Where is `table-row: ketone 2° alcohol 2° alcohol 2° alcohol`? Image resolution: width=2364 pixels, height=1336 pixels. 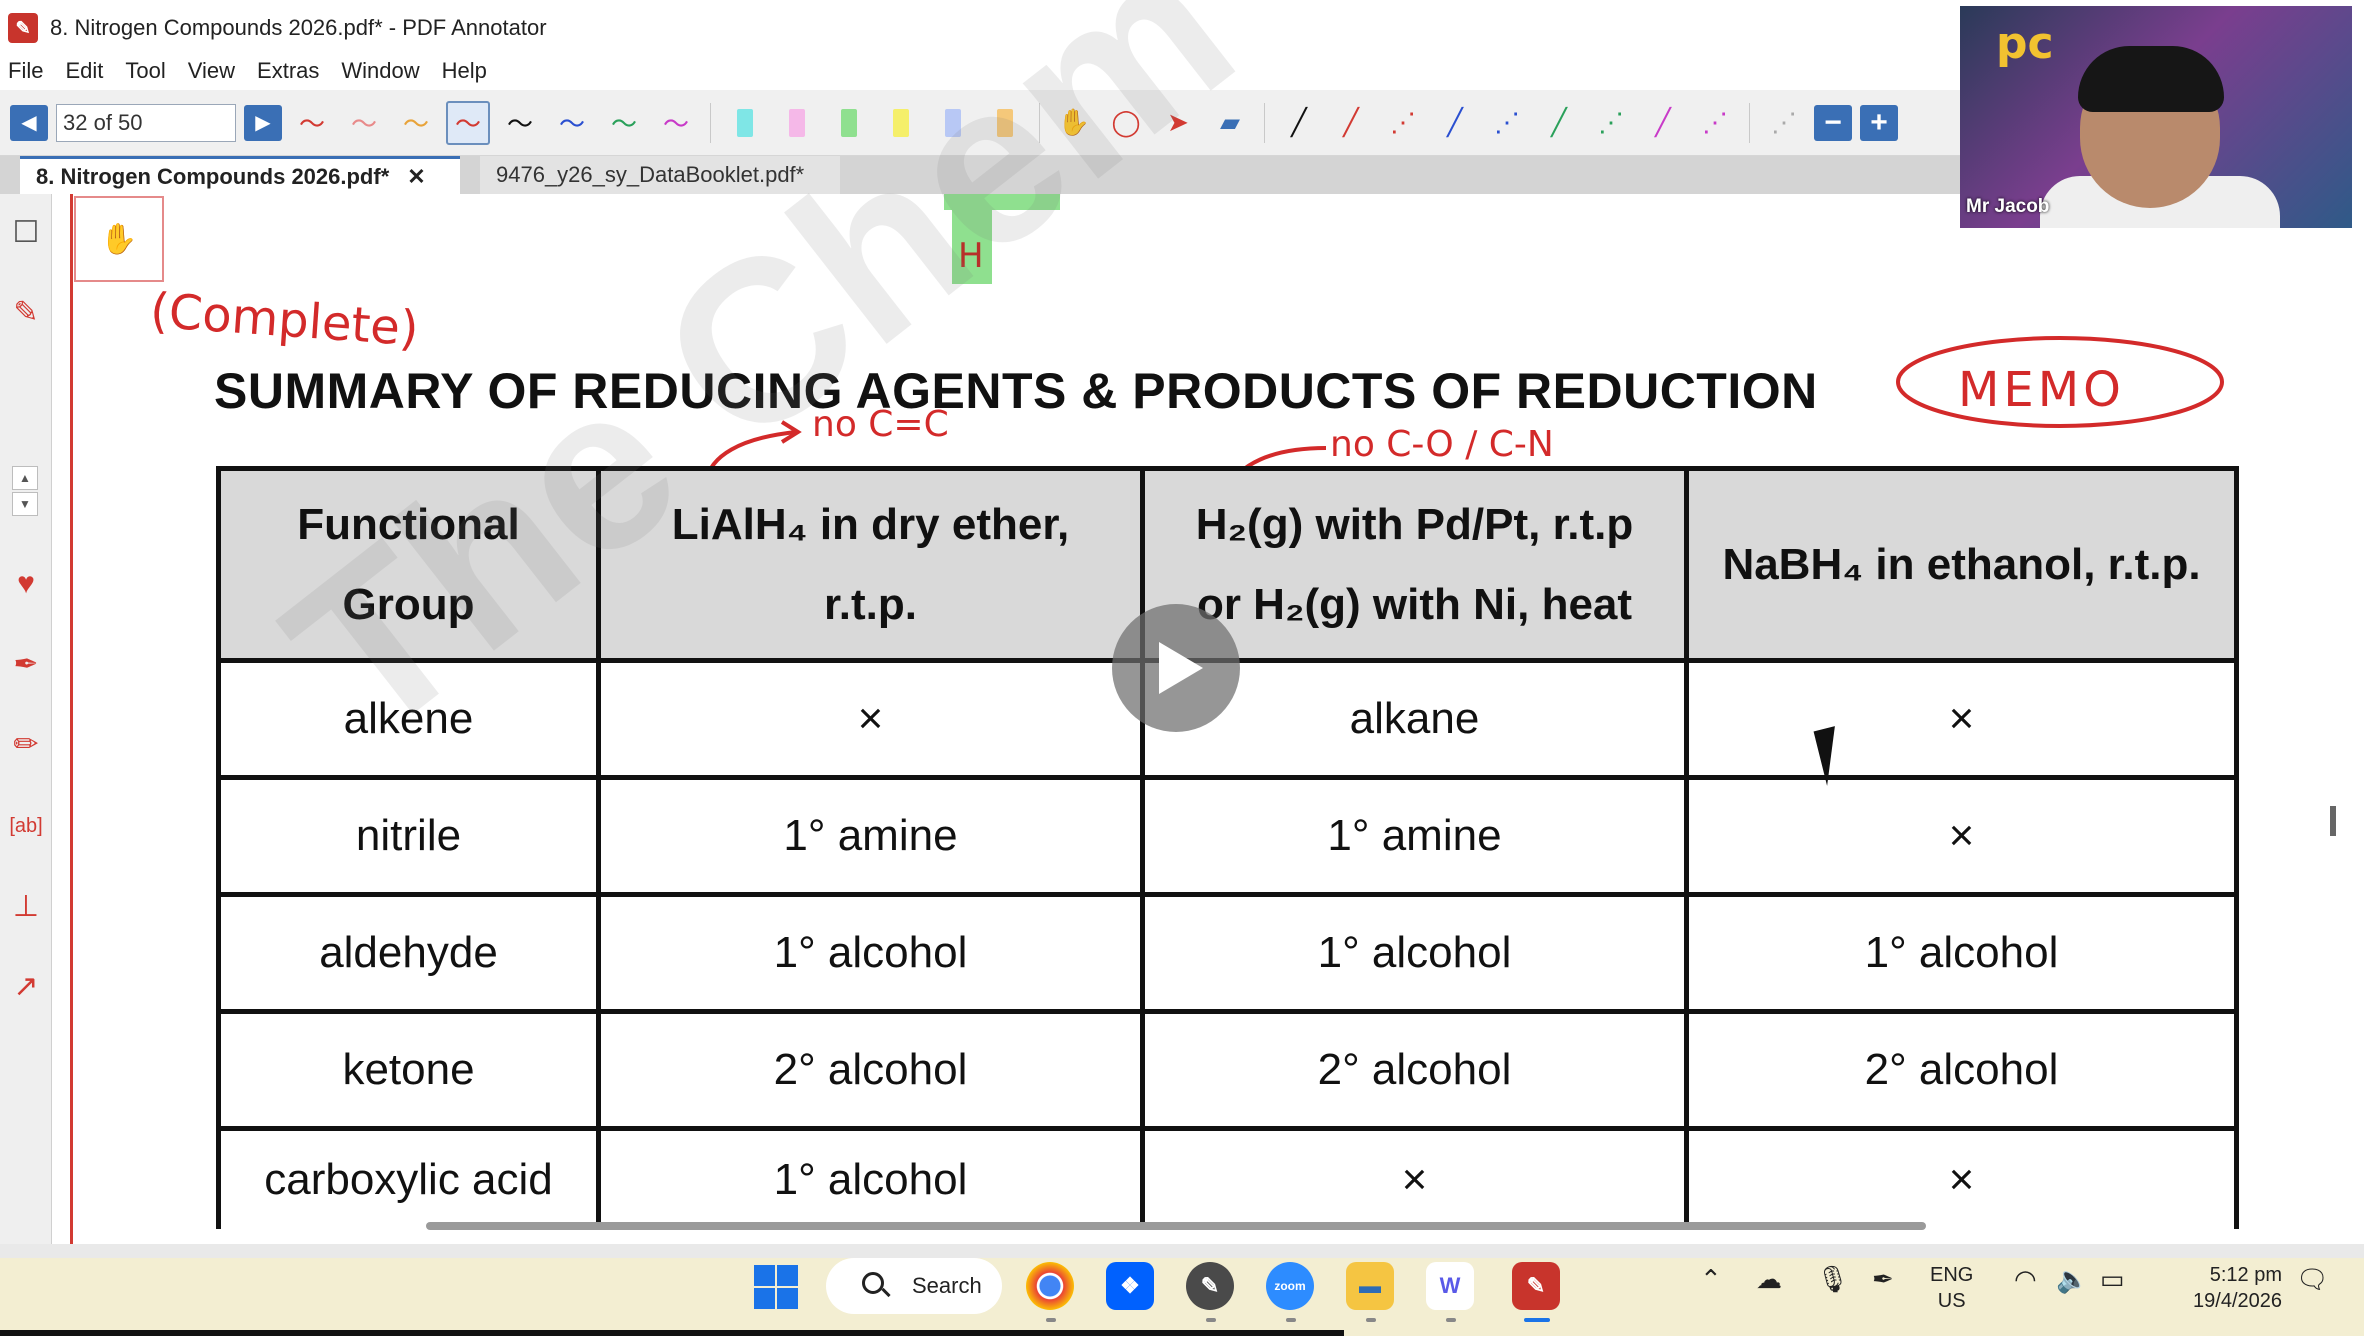 table-row: ketone 2° alcohol 2° alcohol 2° alcohol is located at coordinates (1227, 1070).